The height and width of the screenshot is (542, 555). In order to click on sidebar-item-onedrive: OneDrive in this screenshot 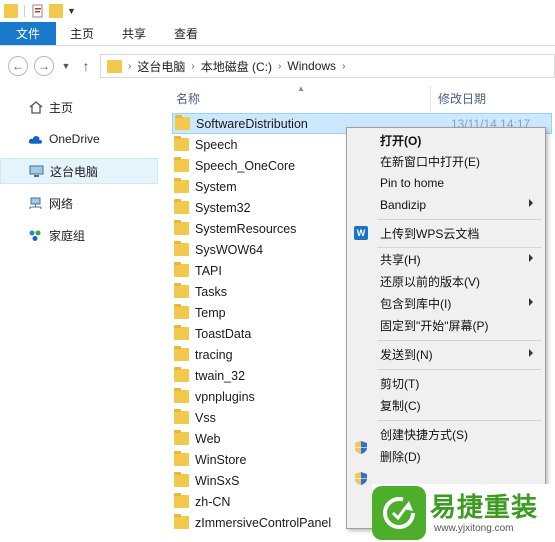, I will do `click(79, 139)`.